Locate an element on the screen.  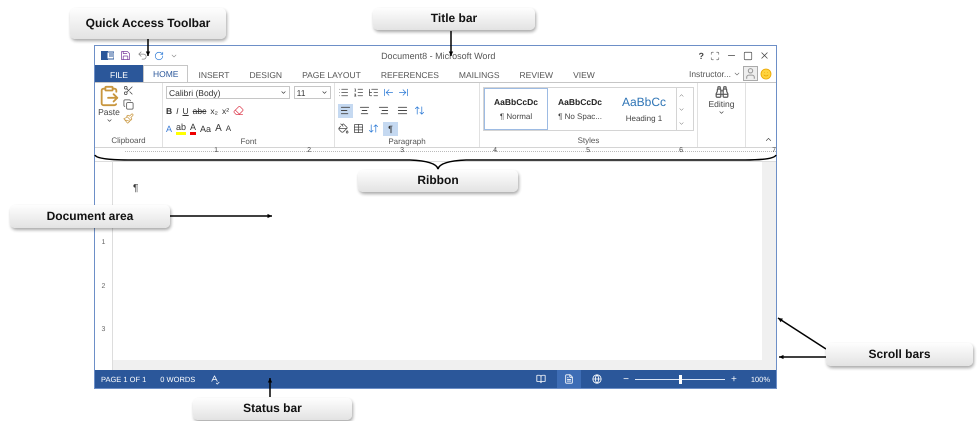
style-item: AaBbCcDc ¶ Normal is located at coordinates (516, 109).